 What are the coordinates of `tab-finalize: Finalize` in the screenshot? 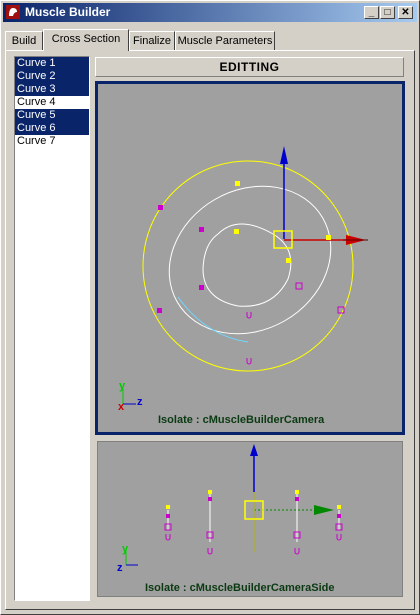 It's located at (152, 40).